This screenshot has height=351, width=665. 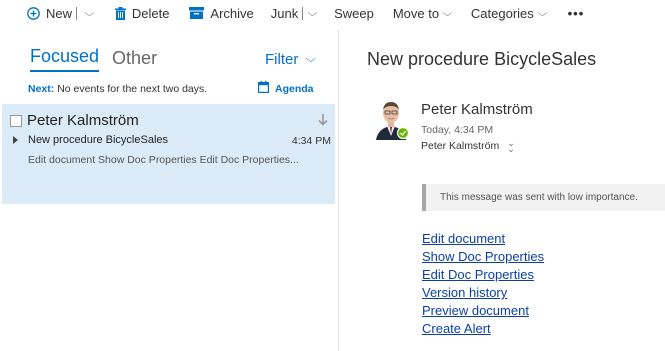 I want to click on next-events-row: Next: No events for the next two days., so click(x=117, y=89).